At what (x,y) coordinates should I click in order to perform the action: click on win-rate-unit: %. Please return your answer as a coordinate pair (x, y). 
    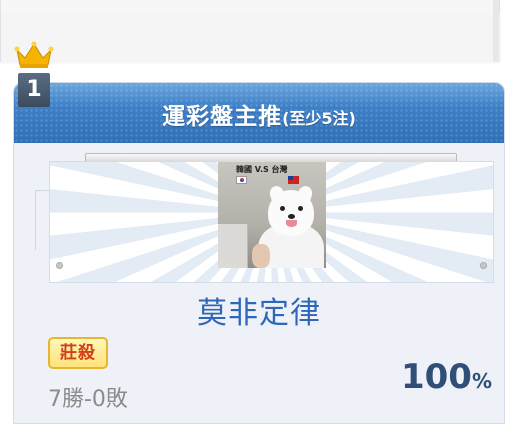
    Looking at the image, I should click on (481, 381).